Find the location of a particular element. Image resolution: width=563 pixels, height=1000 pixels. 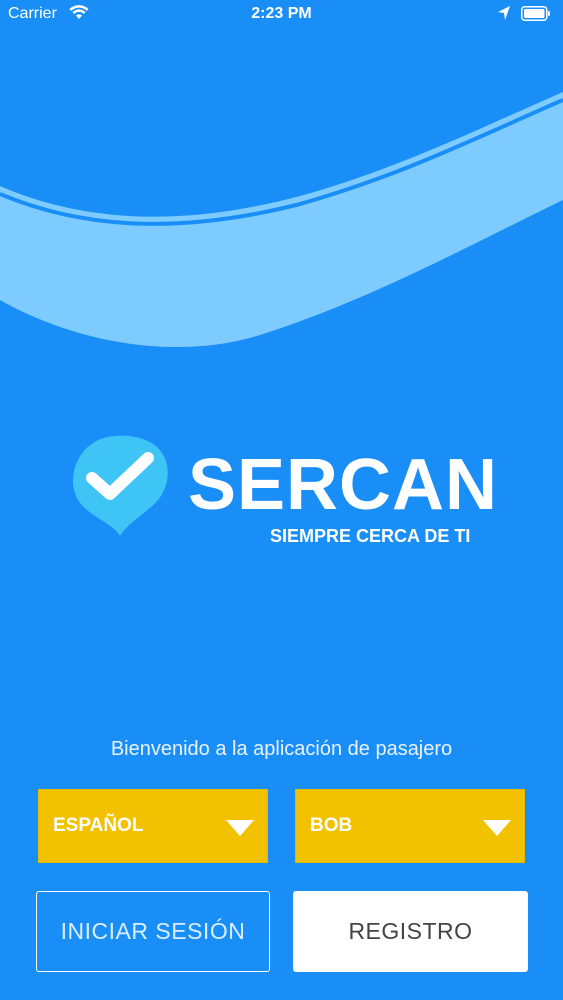

register-button: REGISTRO is located at coordinates (410, 931).